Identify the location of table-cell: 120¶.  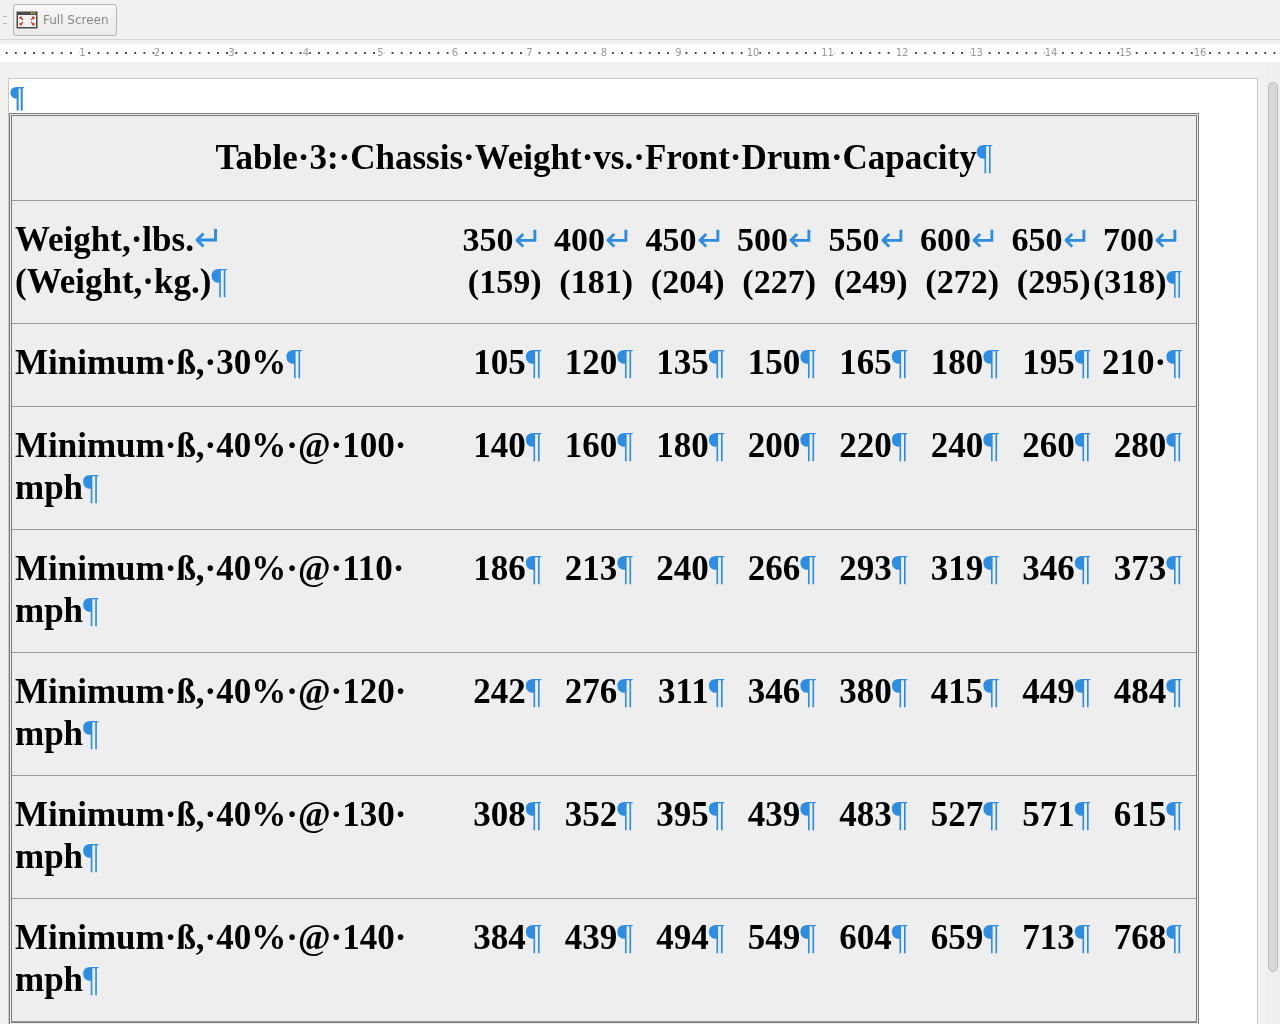
(598, 363).